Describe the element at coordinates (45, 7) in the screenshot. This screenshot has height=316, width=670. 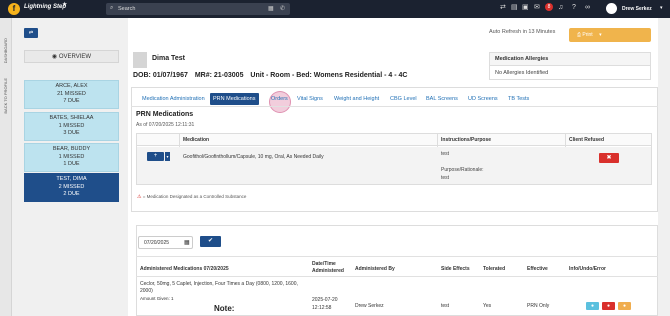
I see `app-name: Lightning Step` at that location.